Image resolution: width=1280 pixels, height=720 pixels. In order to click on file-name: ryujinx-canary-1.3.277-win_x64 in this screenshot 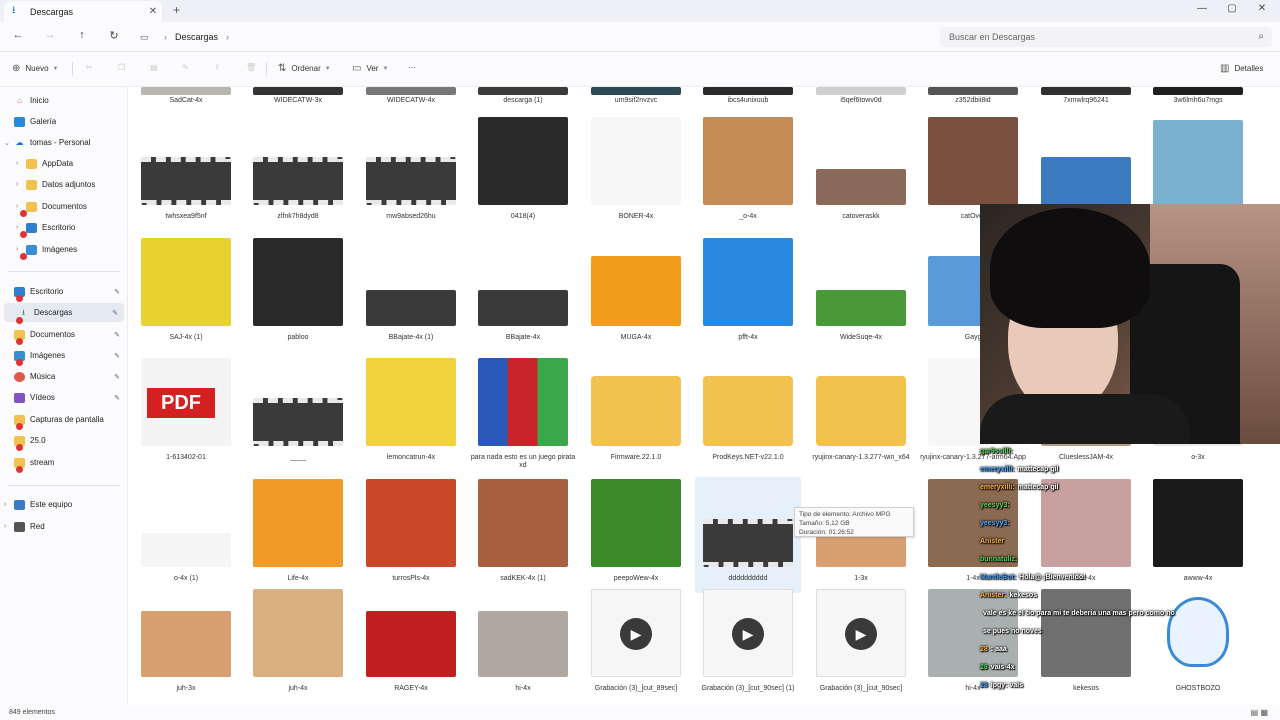, I will do `click(861, 457)`.